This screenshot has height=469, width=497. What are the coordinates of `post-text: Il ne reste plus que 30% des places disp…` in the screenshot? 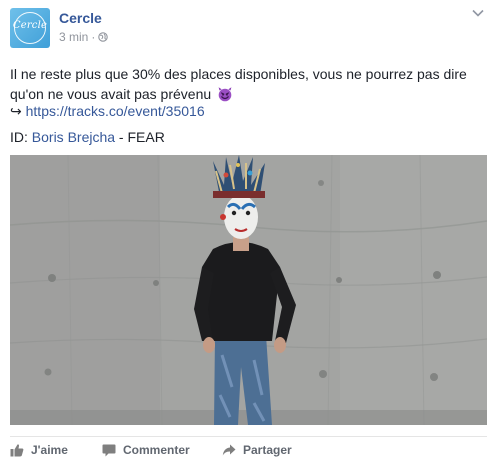 It's located at (249, 84).